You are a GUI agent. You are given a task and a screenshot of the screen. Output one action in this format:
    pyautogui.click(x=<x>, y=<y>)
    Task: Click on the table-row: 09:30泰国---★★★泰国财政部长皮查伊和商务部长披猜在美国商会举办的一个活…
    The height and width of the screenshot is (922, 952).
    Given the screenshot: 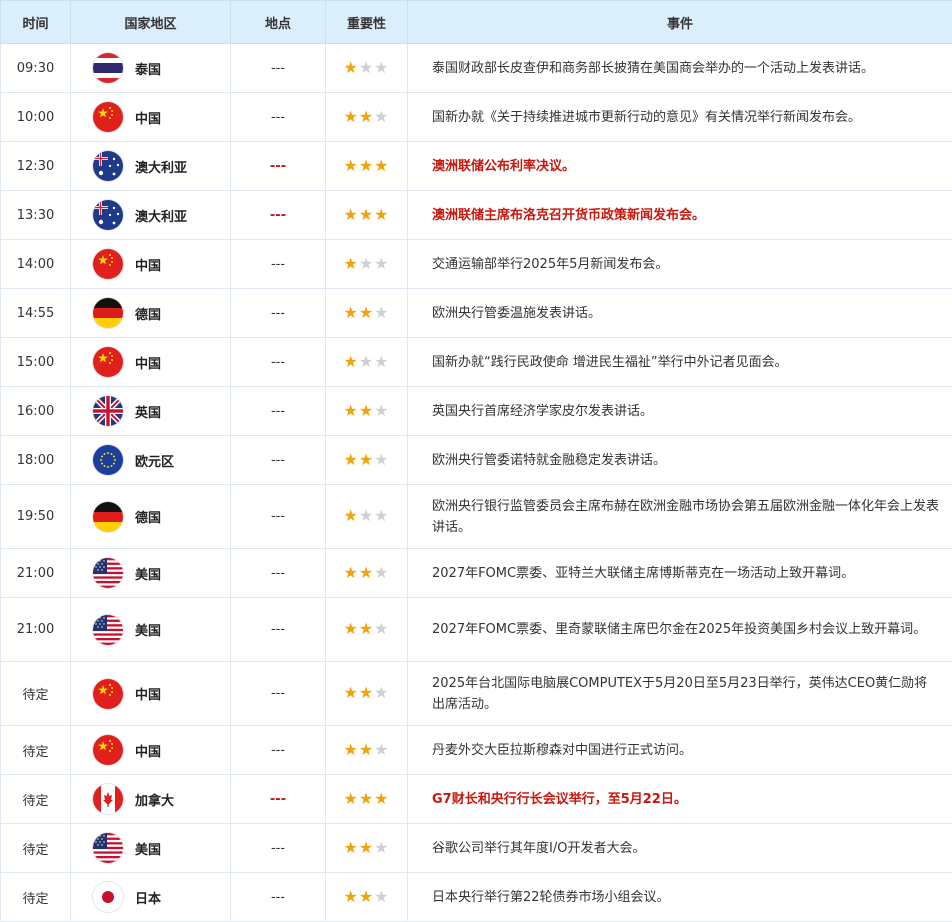 What is the action you would take?
    pyautogui.click(x=476, y=68)
    